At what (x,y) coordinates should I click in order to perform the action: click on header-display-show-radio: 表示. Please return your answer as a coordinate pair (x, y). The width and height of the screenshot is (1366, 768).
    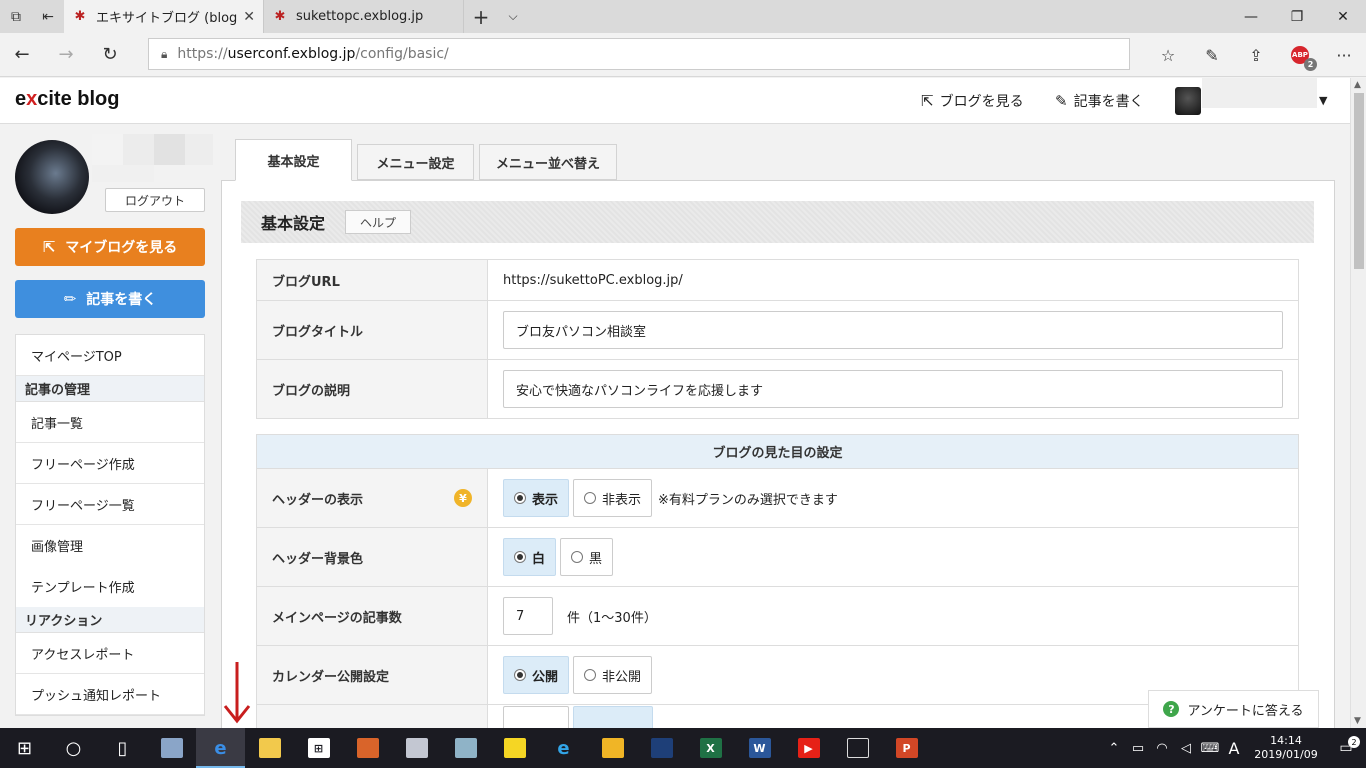
    Looking at the image, I should click on (536, 498).